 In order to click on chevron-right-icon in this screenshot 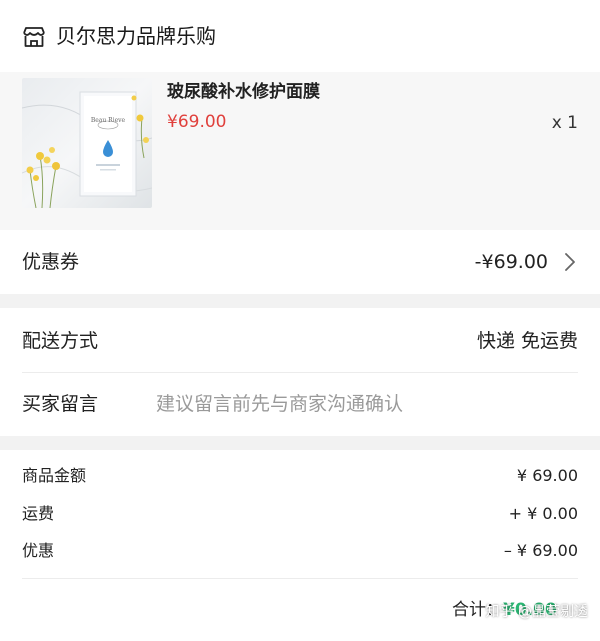, I will do `click(570, 262)`.